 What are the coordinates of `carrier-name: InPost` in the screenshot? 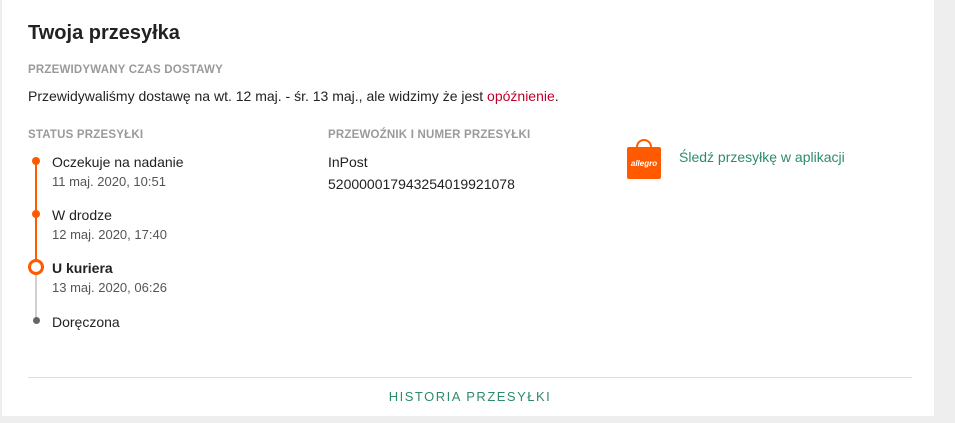 It's located at (348, 162).